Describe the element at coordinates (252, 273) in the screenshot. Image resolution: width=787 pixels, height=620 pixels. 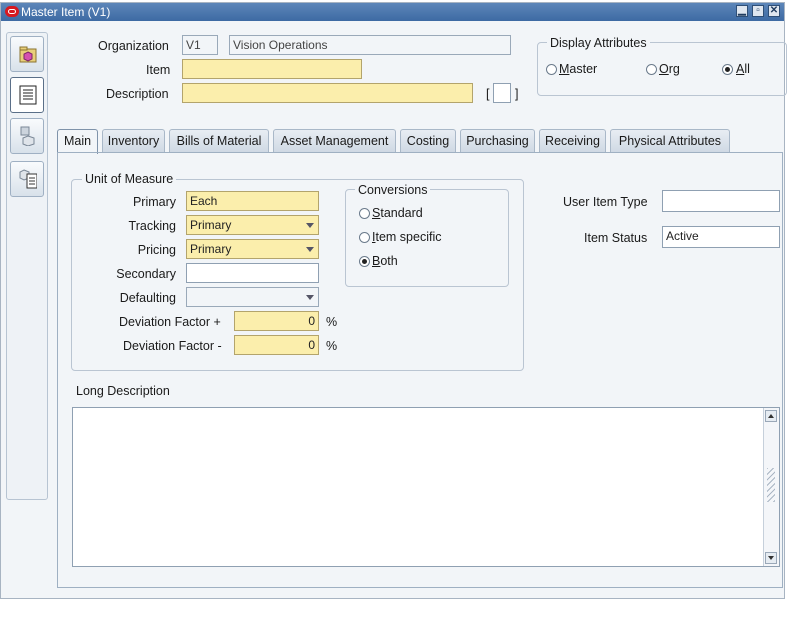
I see `secondary-uom-field` at that location.